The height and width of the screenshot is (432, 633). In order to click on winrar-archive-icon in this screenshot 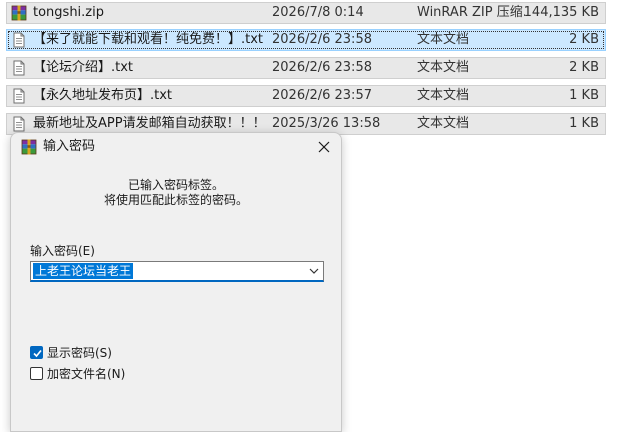, I will do `click(19, 13)`.